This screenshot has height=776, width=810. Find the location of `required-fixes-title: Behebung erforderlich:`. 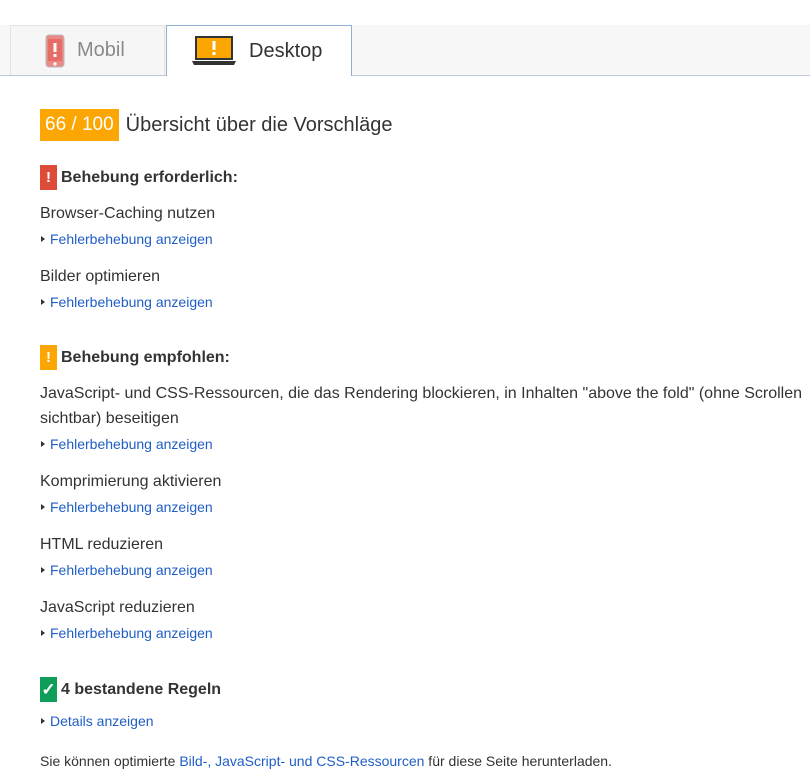

required-fixes-title: Behebung erforderlich: is located at coordinates (149, 177).